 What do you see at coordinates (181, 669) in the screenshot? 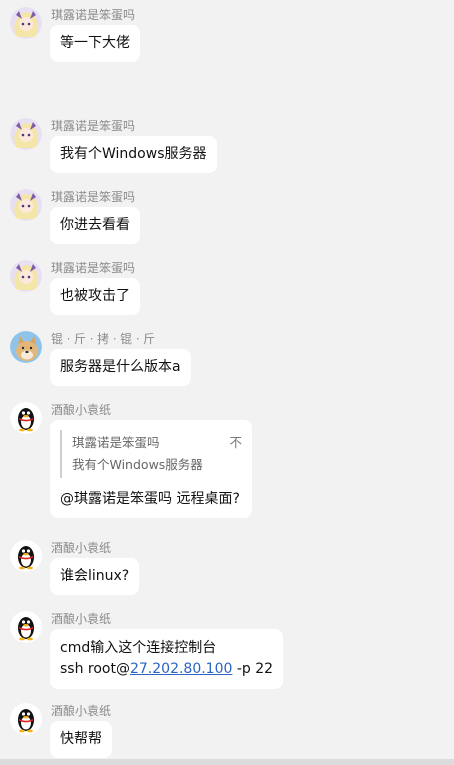
I see `ip-link: 27.202.80.100` at bounding box center [181, 669].